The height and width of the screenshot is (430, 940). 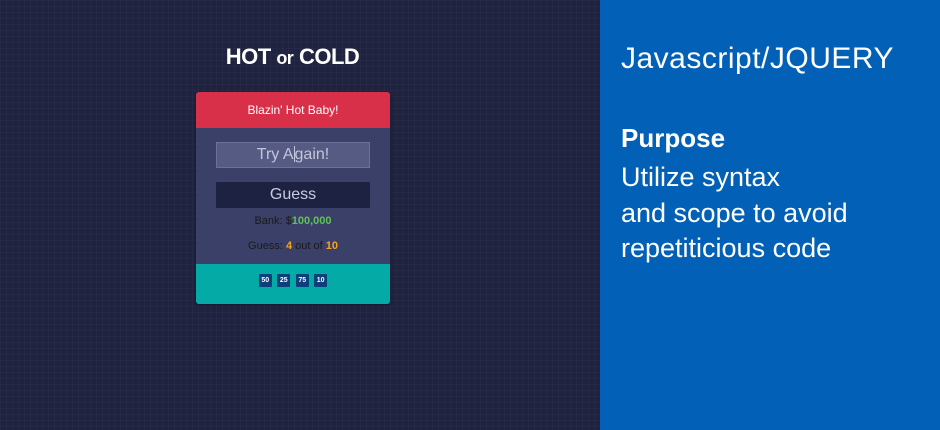 What do you see at coordinates (734, 213) in the screenshot?
I see `purpose-line: and scope to avoid` at bounding box center [734, 213].